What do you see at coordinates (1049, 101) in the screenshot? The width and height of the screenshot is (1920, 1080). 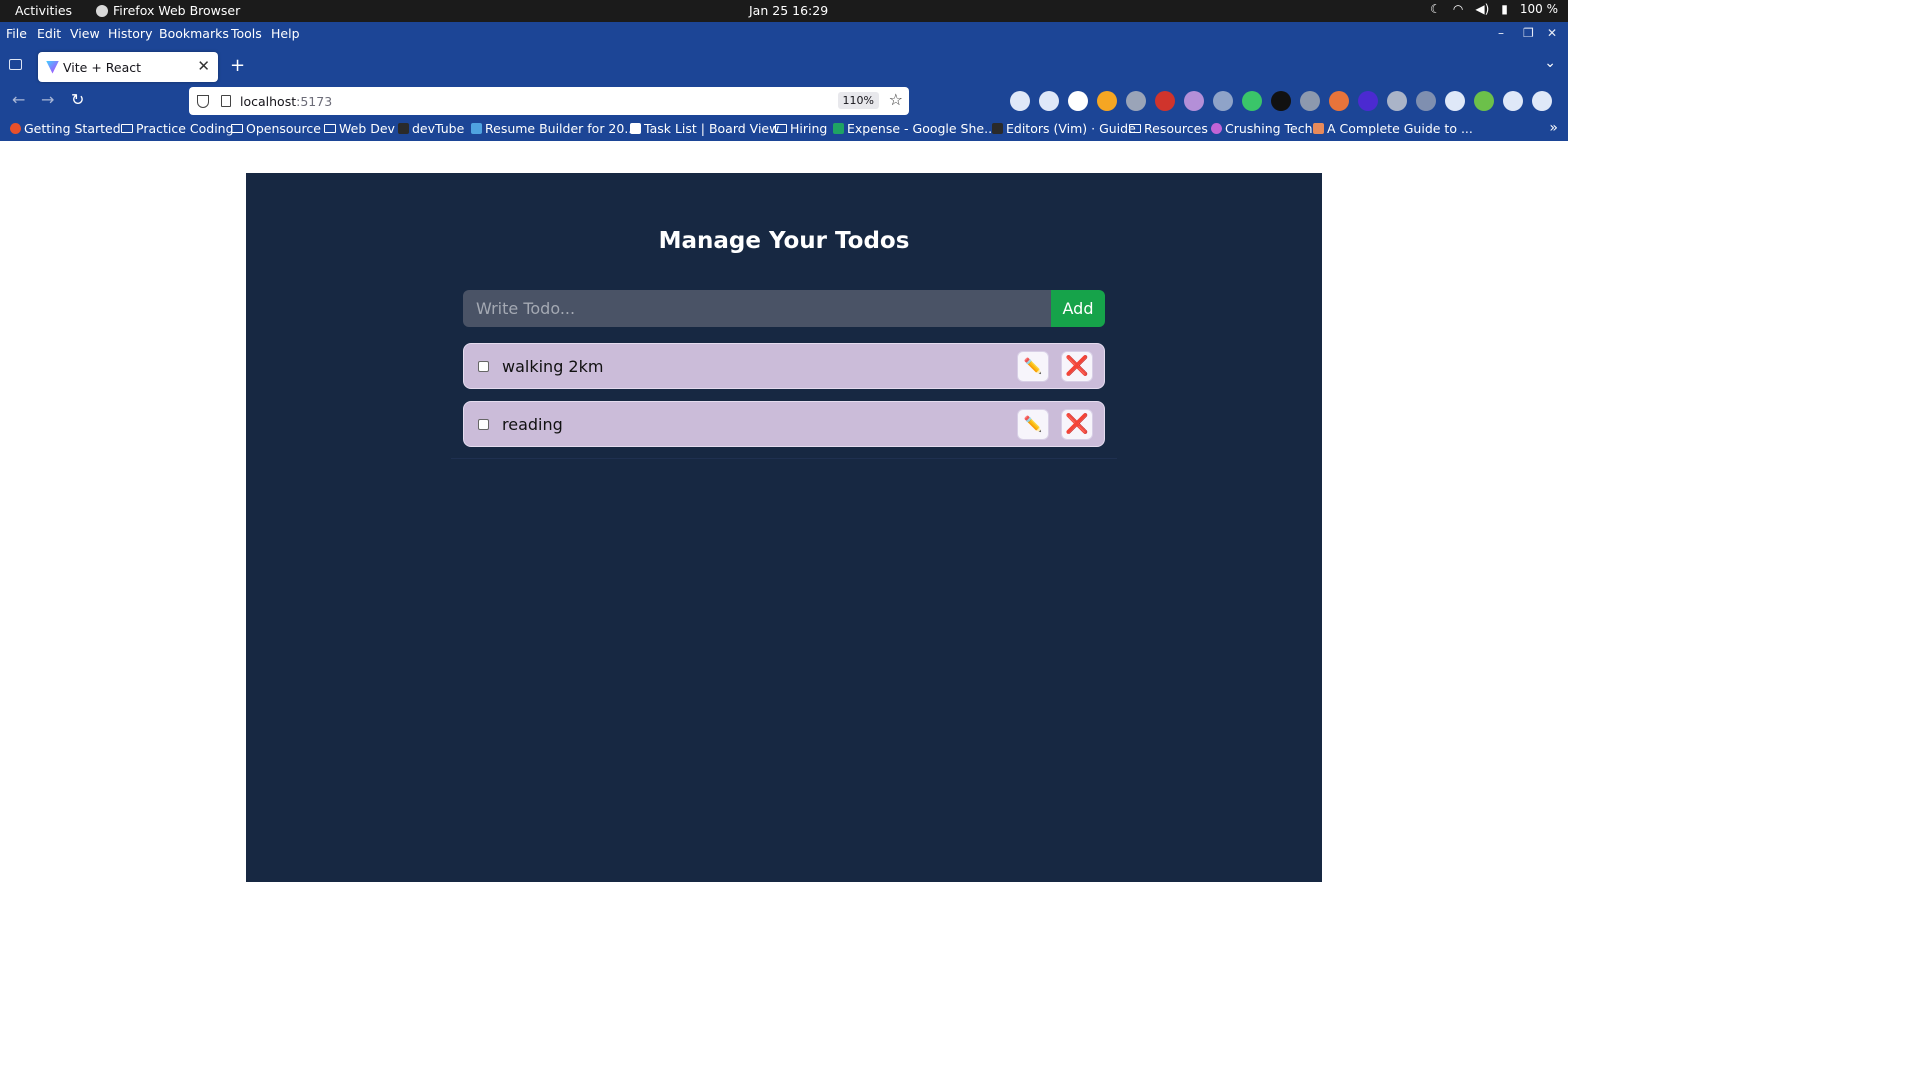 I see `downloads-icon` at bounding box center [1049, 101].